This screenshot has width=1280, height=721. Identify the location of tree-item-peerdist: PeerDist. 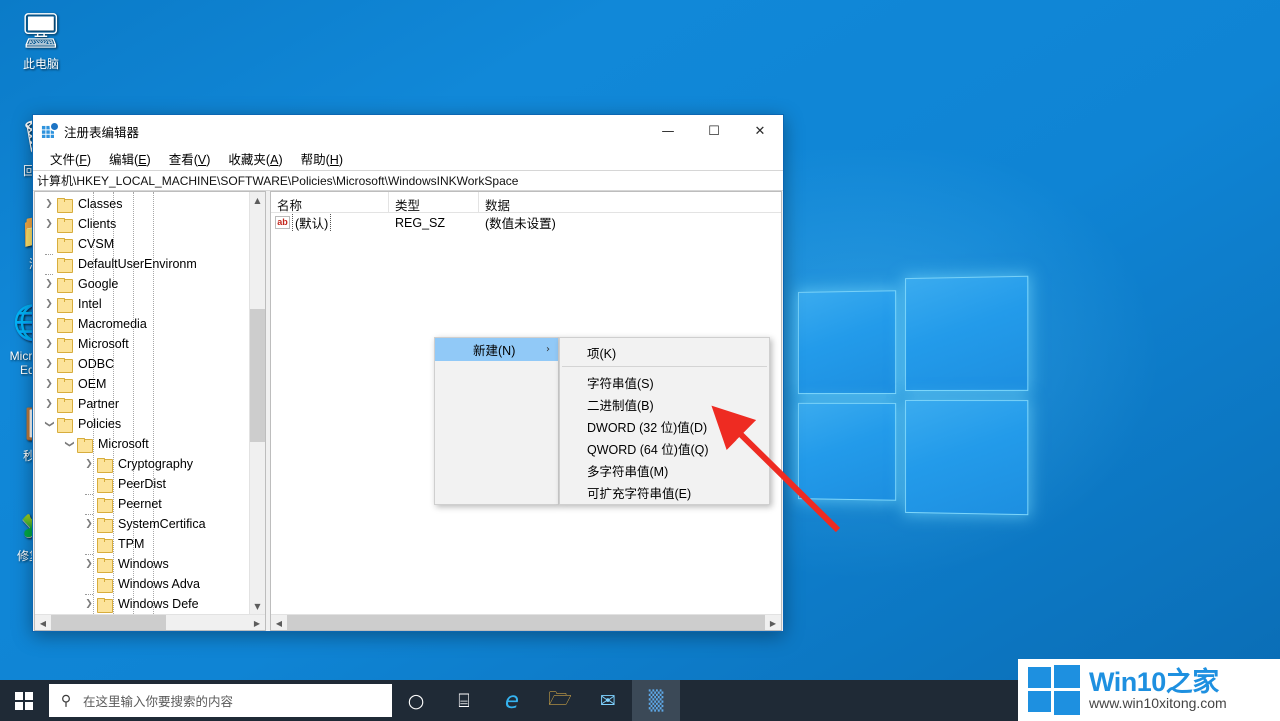
(142, 484).